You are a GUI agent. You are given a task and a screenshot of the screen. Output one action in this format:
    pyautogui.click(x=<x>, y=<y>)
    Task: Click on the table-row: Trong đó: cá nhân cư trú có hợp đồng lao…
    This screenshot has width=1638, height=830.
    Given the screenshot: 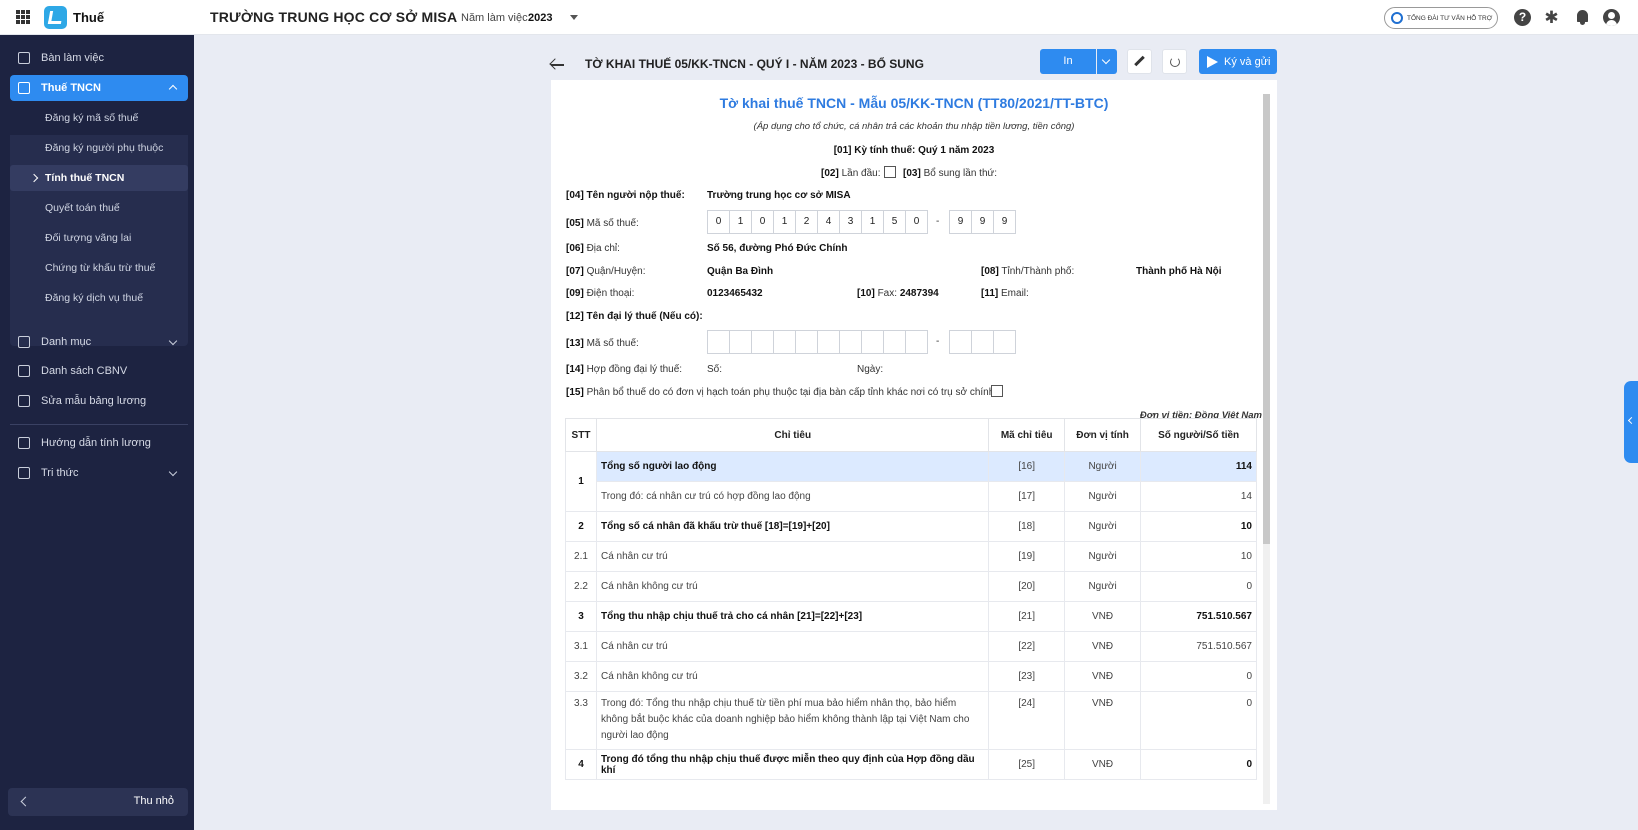 What is the action you would take?
    pyautogui.click(x=911, y=496)
    